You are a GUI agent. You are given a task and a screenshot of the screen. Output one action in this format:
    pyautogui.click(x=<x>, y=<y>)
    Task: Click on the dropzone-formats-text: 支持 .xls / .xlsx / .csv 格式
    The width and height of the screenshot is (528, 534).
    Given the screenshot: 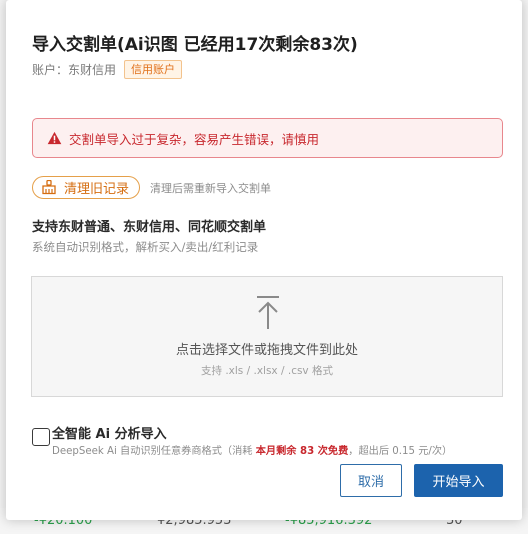 What is the action you would take?
    pyautogui.click(x=267, y=371)
    